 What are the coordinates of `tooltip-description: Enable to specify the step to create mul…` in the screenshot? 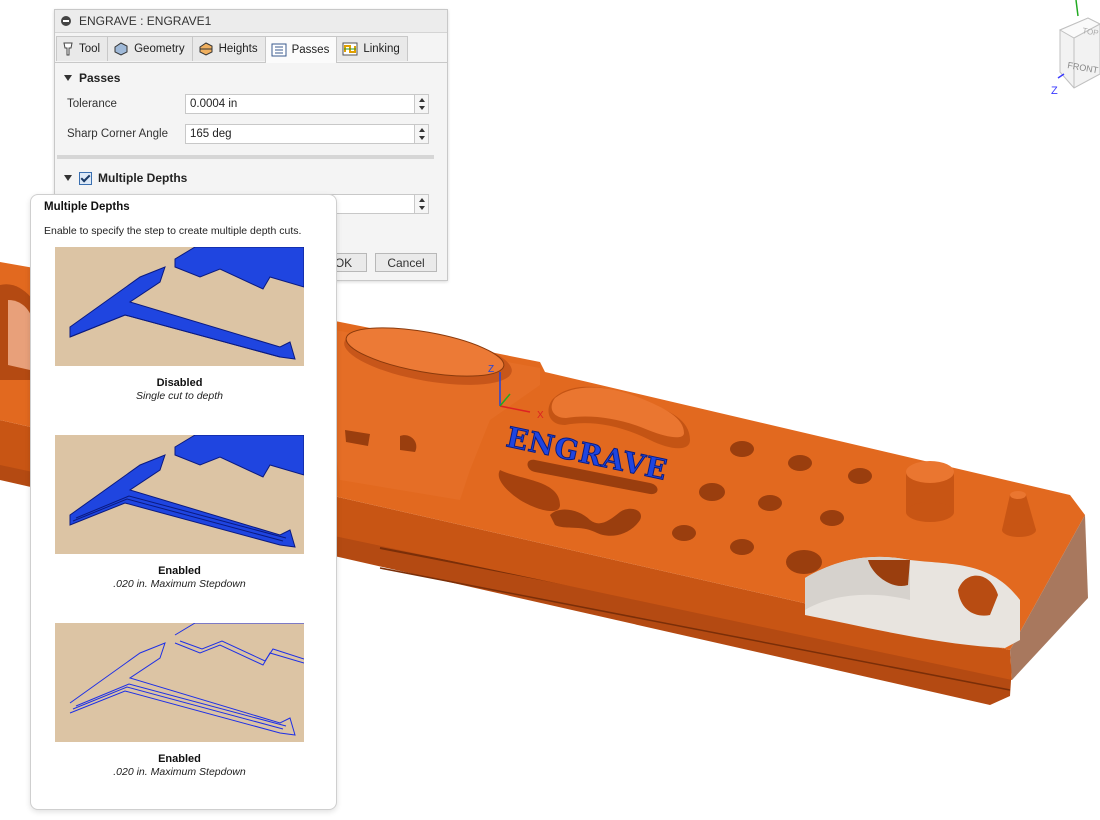 It's located at (173, 231).